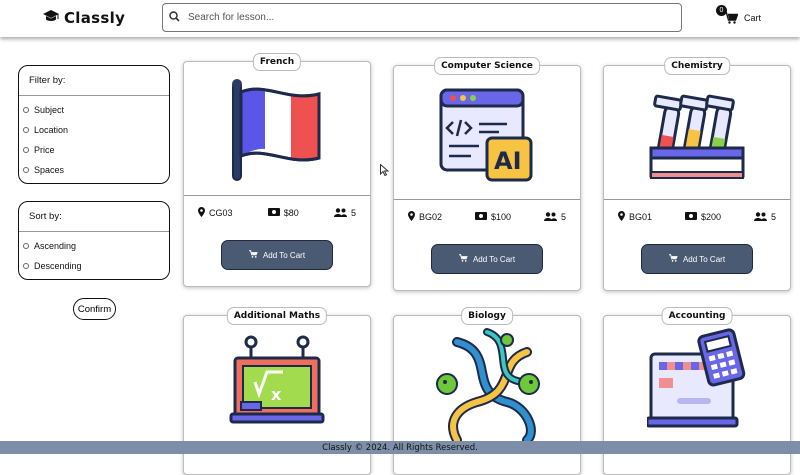 This screenshot has height=475, width=800. I want to click on price-item: $200, so click(702, 217).